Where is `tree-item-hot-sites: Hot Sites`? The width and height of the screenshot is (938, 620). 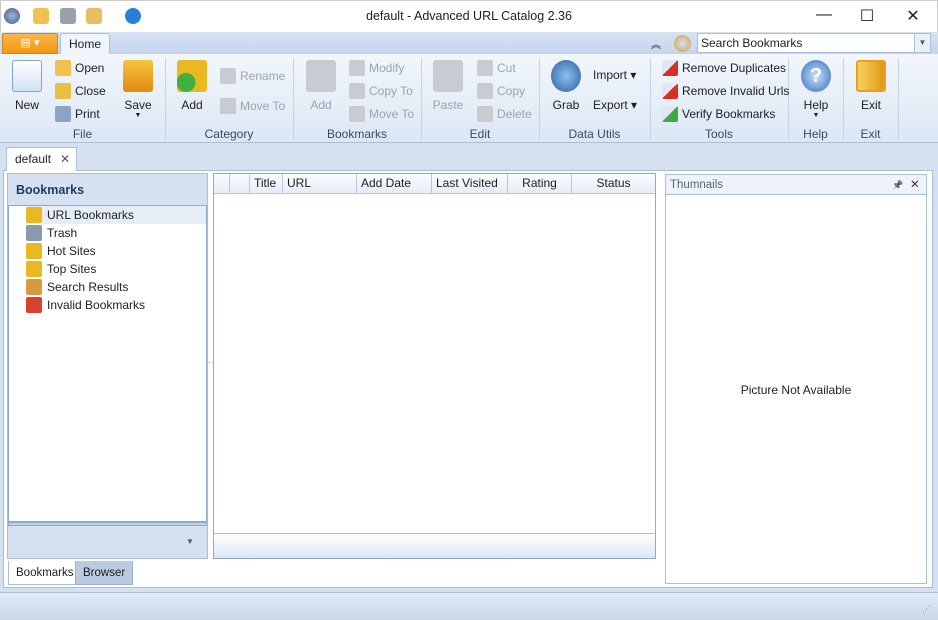
tree-item-hot-sites: Hot Sites is located at coordinates (116, 251).